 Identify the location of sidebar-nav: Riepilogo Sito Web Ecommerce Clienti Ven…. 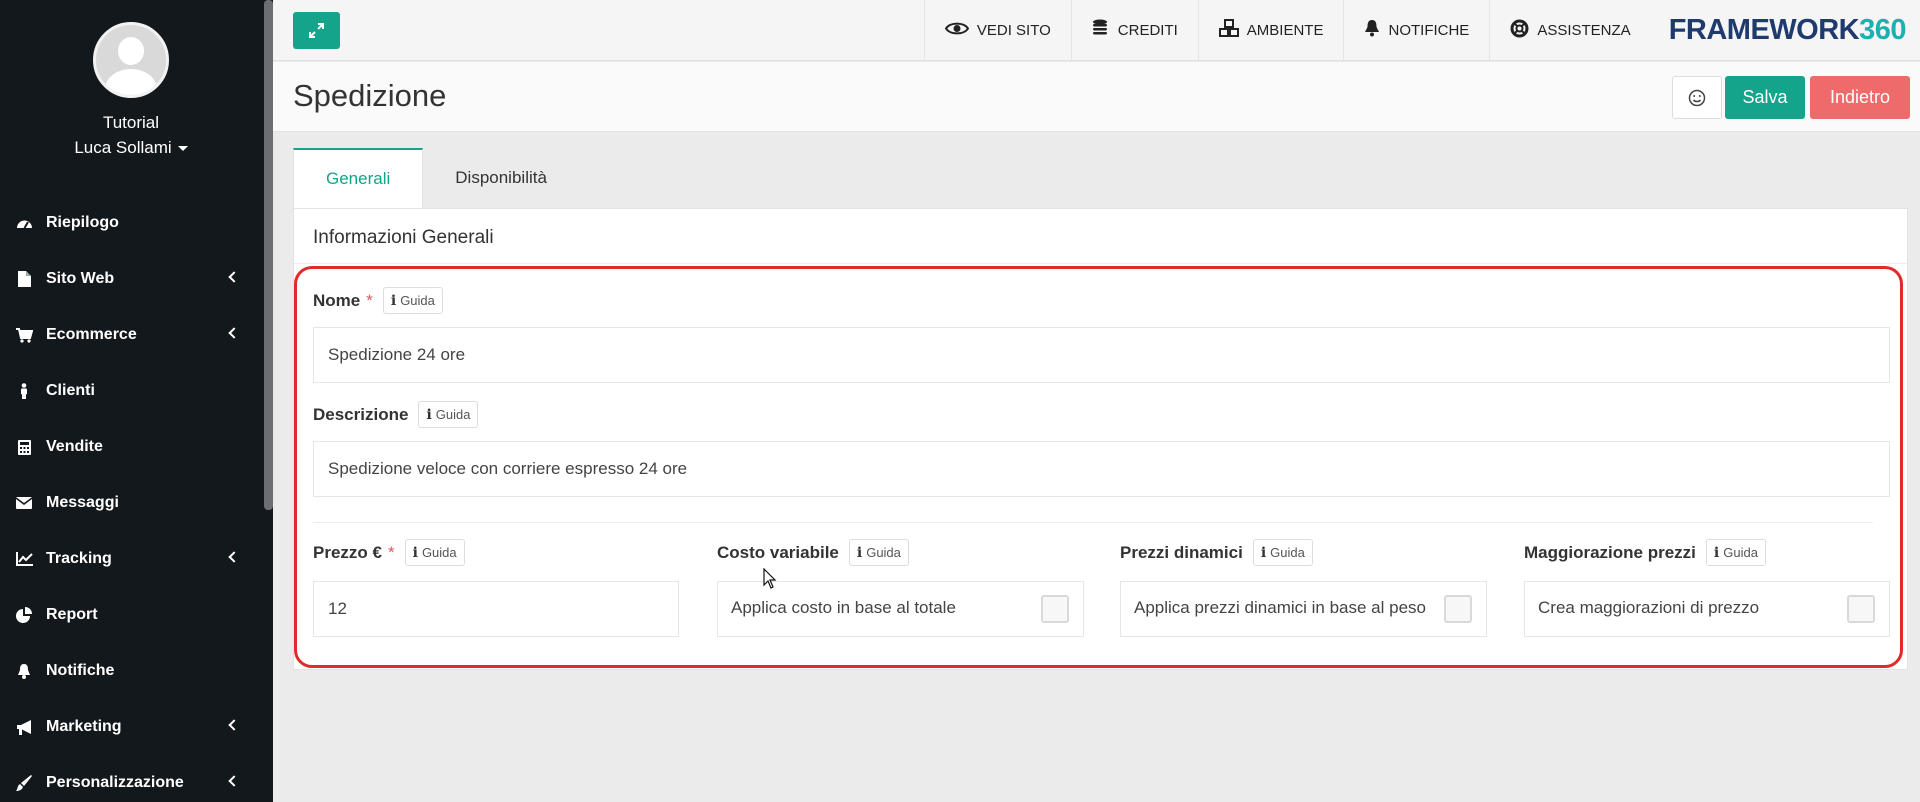
(131, 498).